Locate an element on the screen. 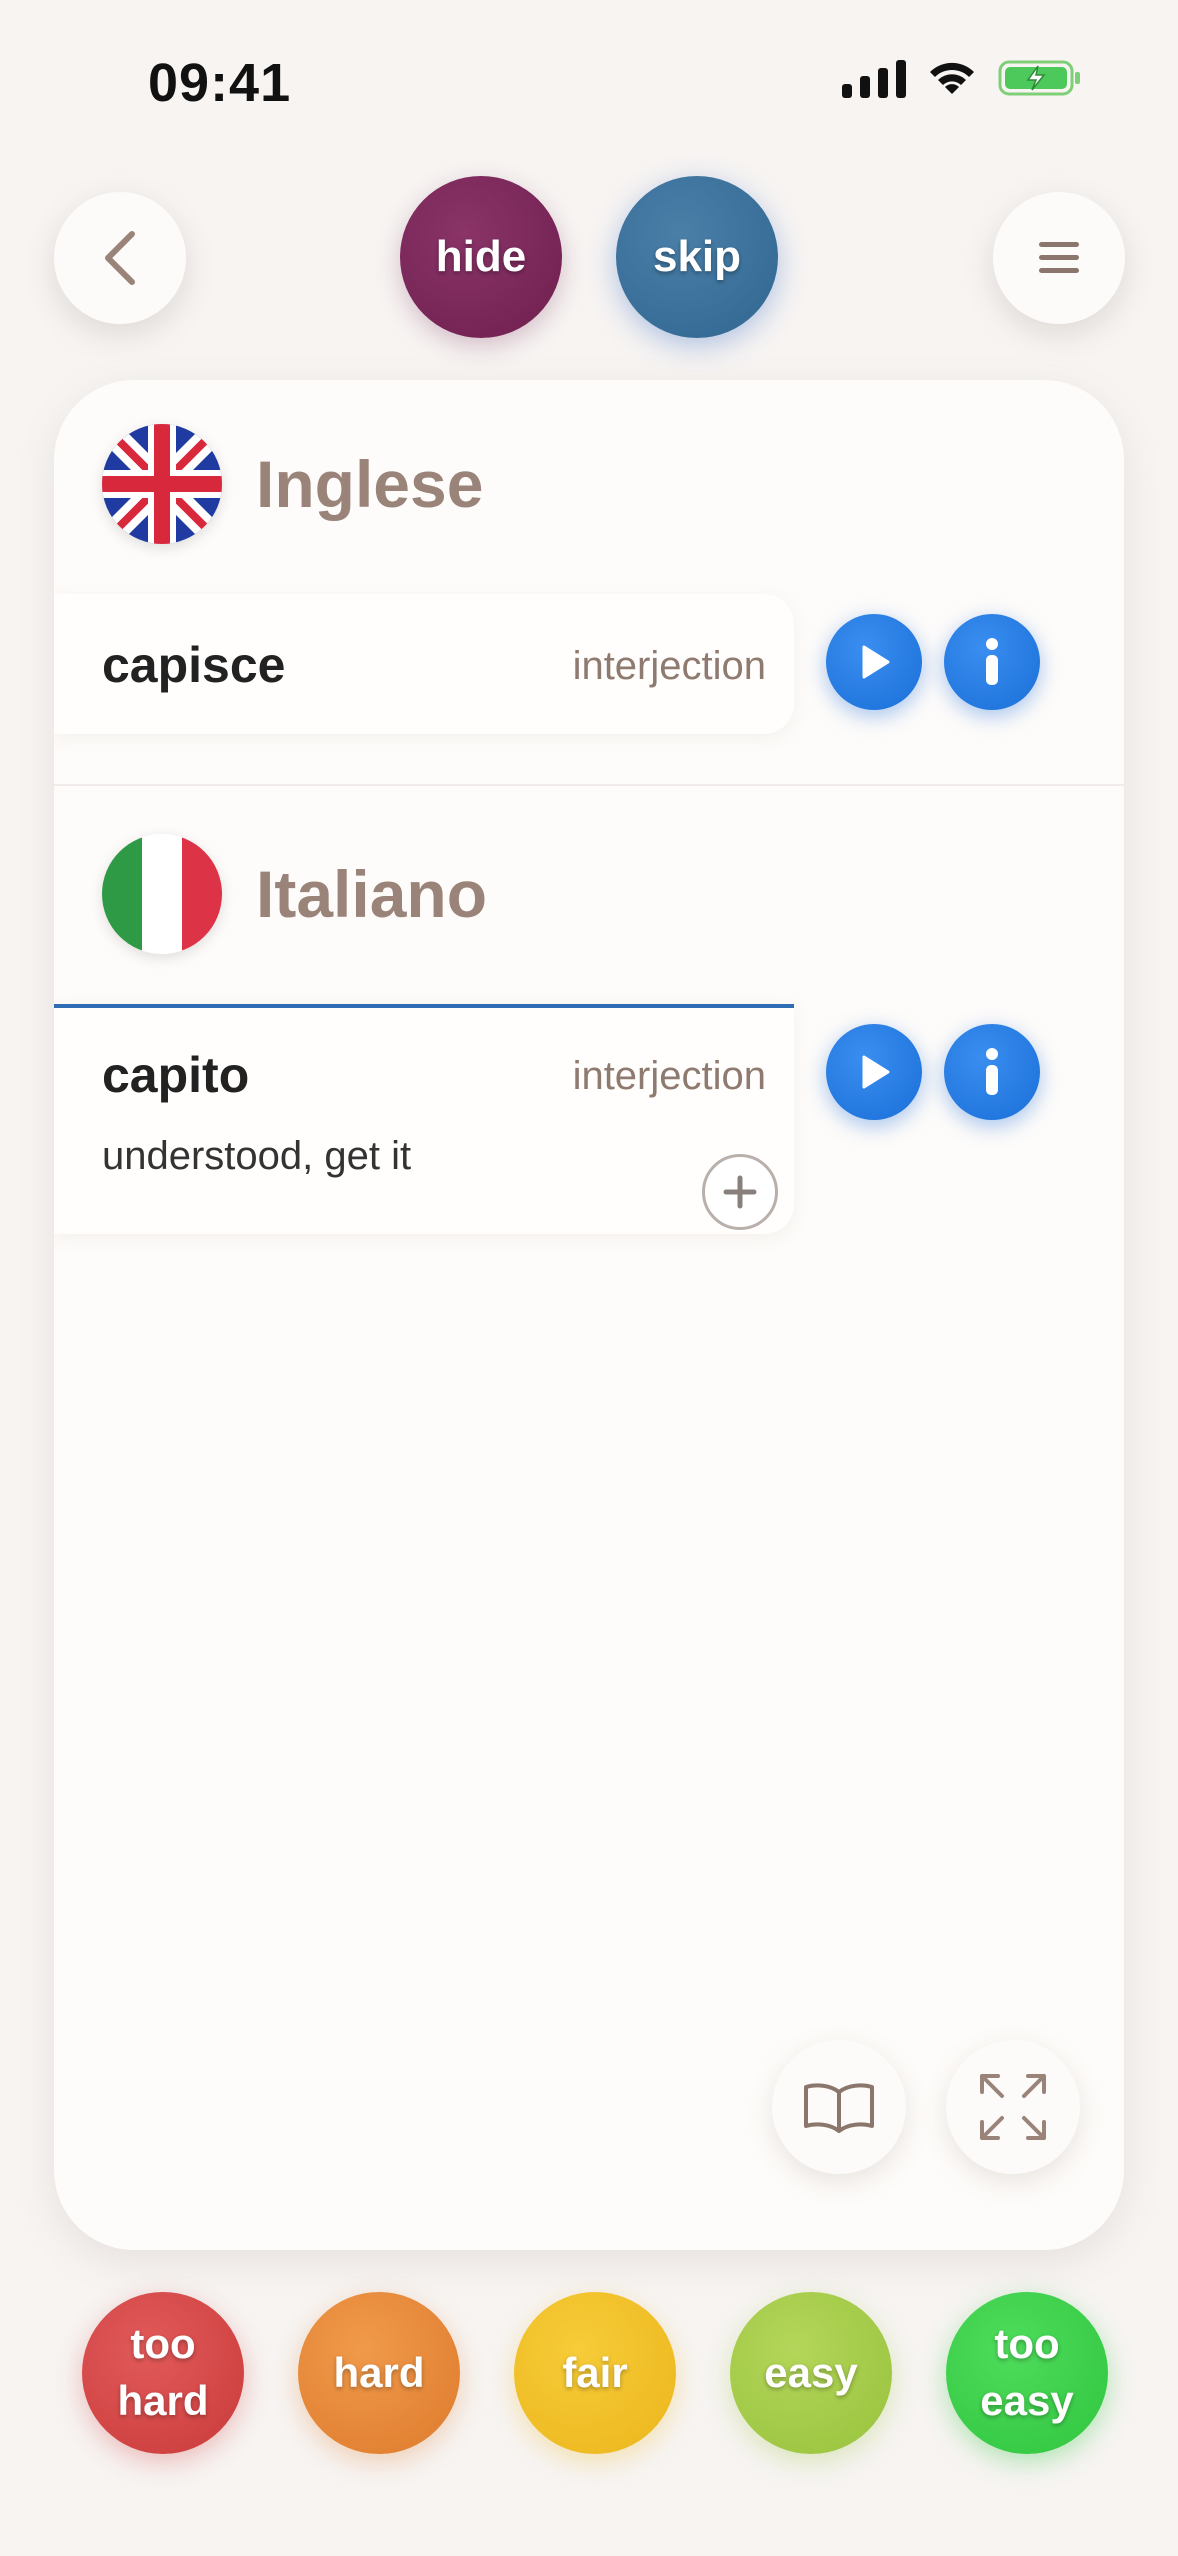 This screenshot has height=2556, width=1178. target-meaning: understood, get it is located at coordinates (257, 1156).